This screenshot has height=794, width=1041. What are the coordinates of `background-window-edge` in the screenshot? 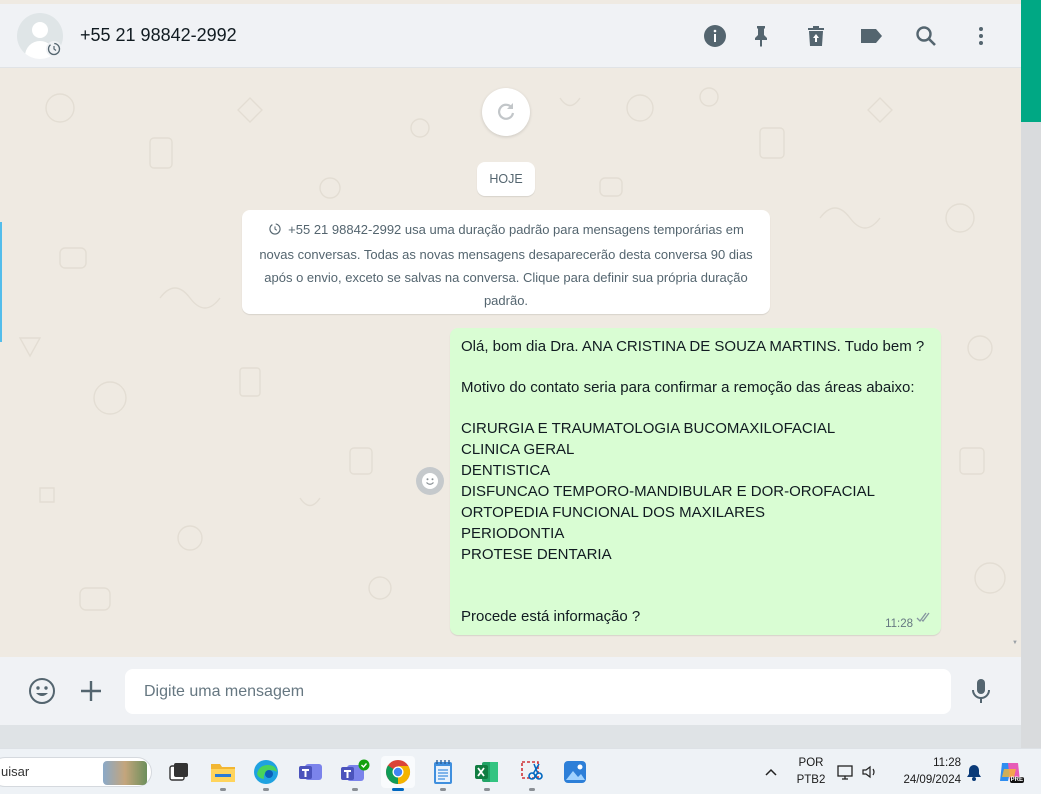 It's located at (1031, 61).